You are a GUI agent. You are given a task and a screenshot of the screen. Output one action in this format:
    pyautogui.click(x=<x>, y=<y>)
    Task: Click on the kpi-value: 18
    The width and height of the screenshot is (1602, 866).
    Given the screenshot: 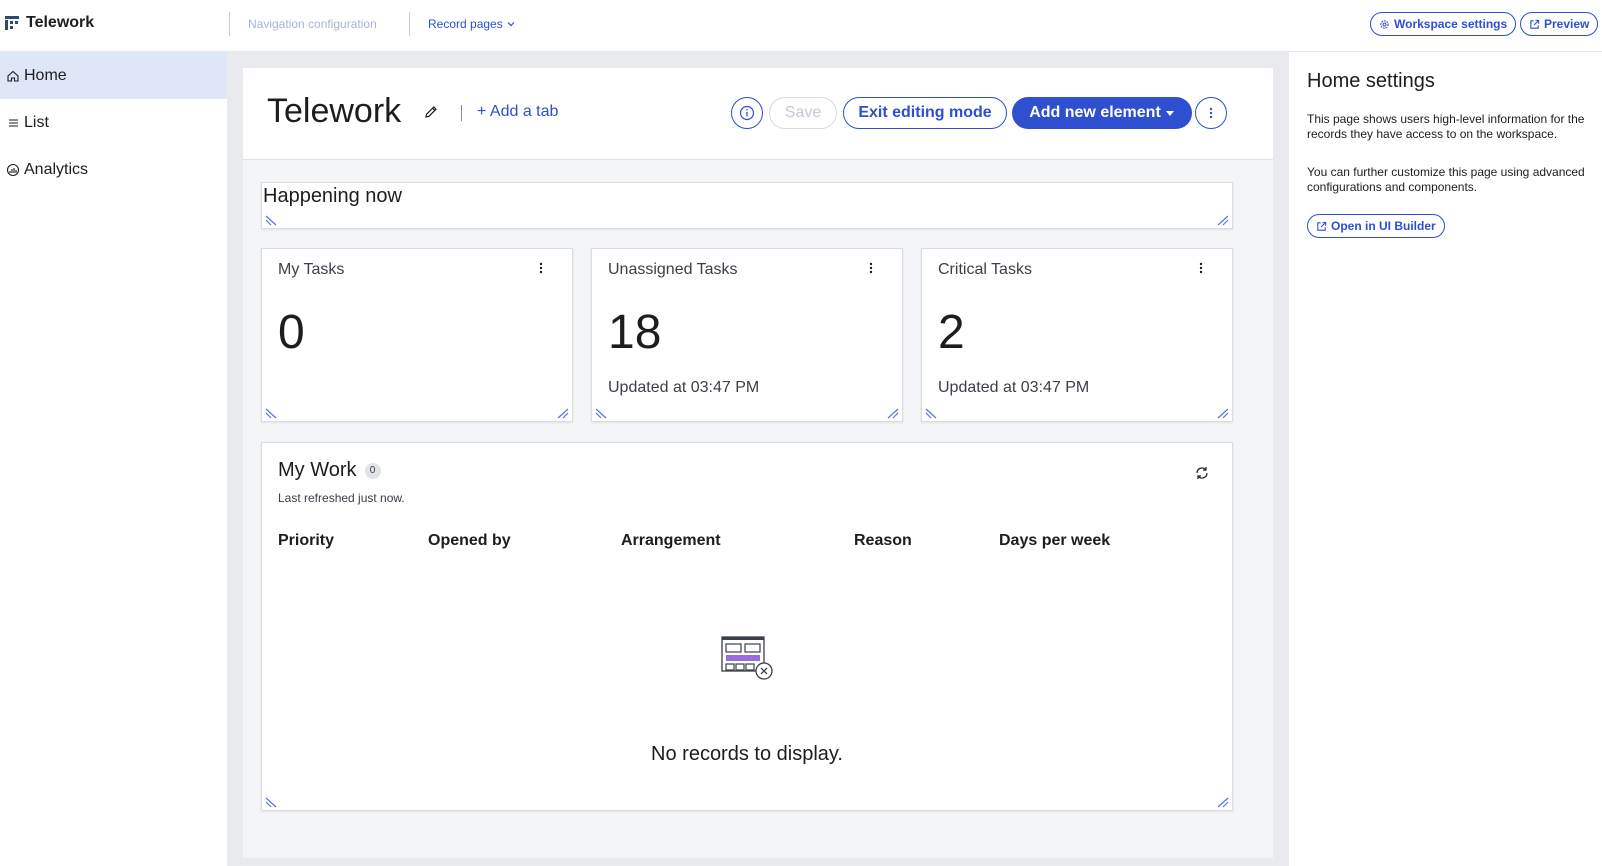 What is the action you would take?
    pyautogui.click(x=634, y=332)
    